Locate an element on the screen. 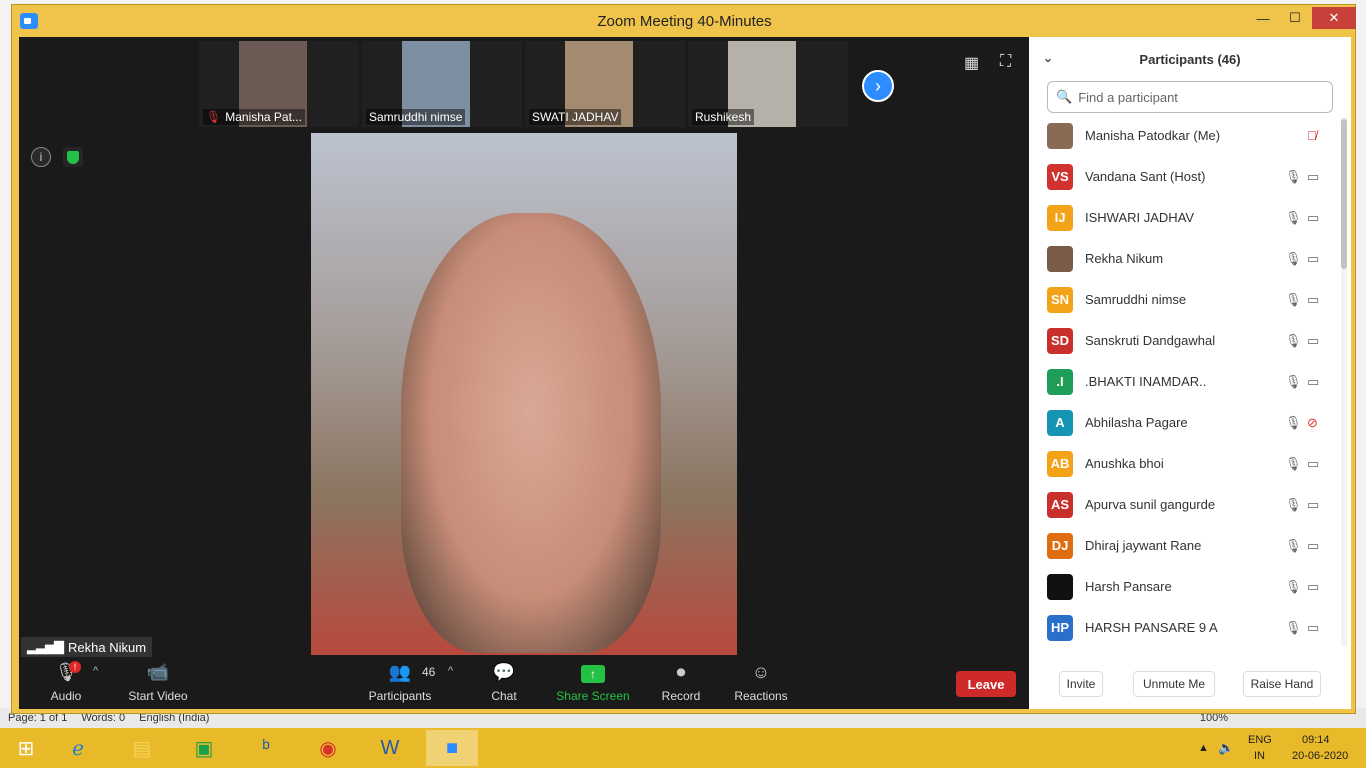 Image resolution: width=1366 pixels, height=768 pixels. avatar: SN is located at coordinates (1060, 299).